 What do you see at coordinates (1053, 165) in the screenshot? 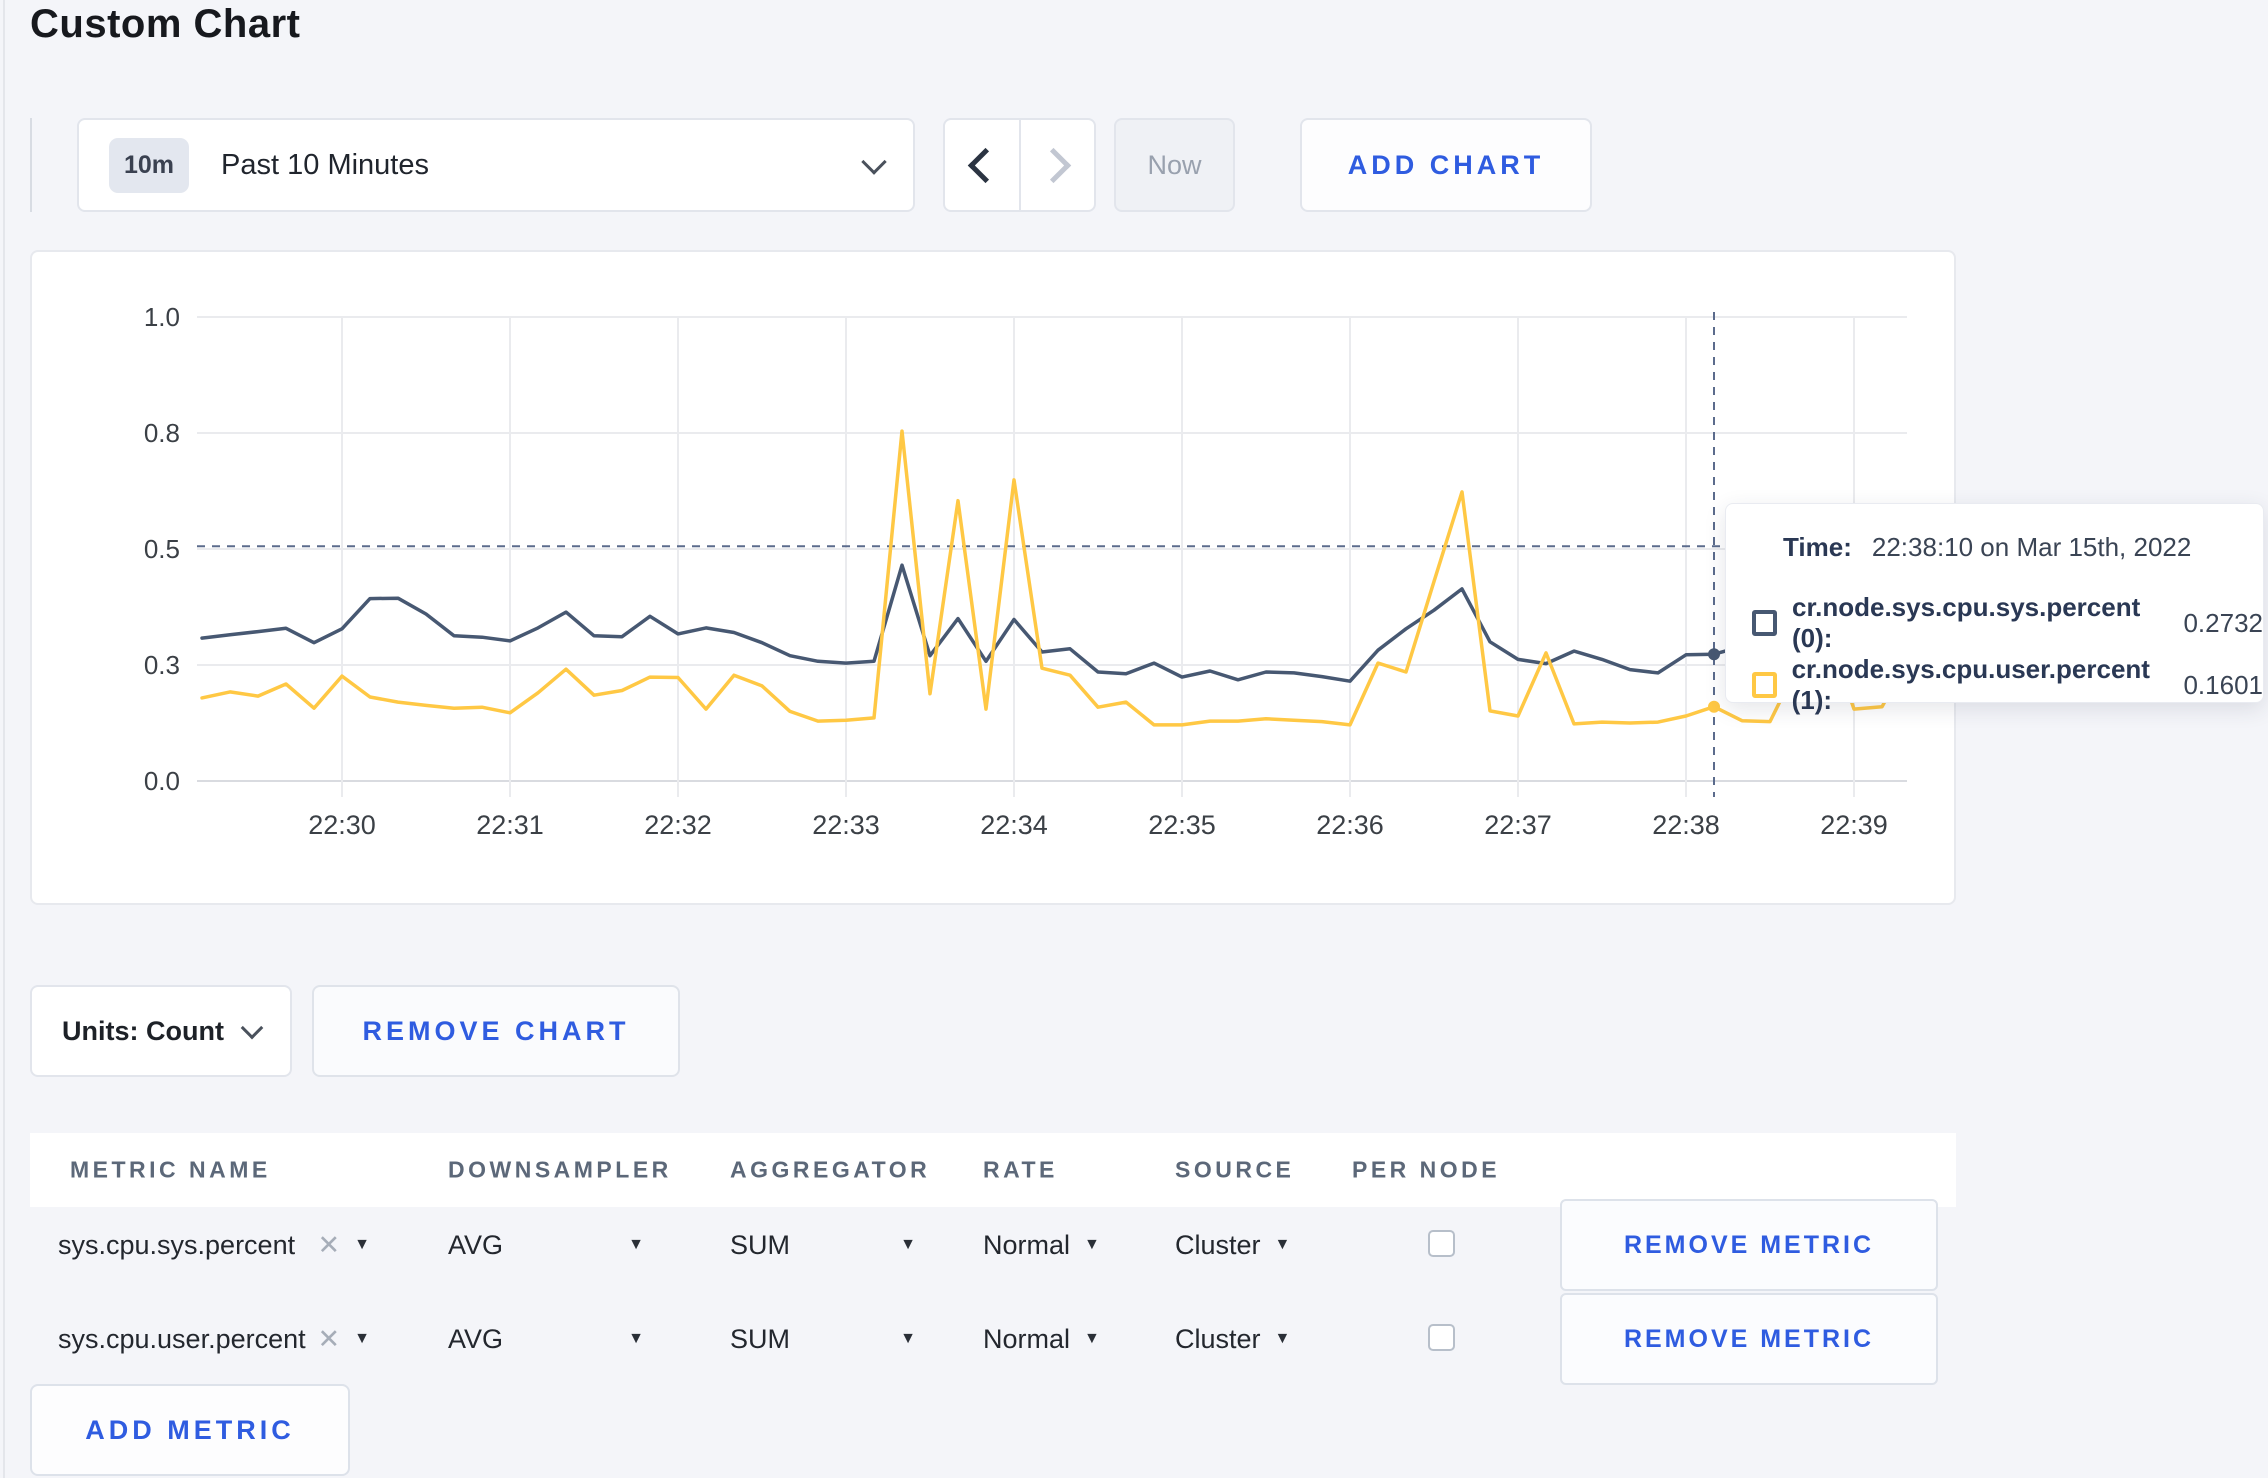
I see `chevron-right-icon` at bounding box center [1053, 165].